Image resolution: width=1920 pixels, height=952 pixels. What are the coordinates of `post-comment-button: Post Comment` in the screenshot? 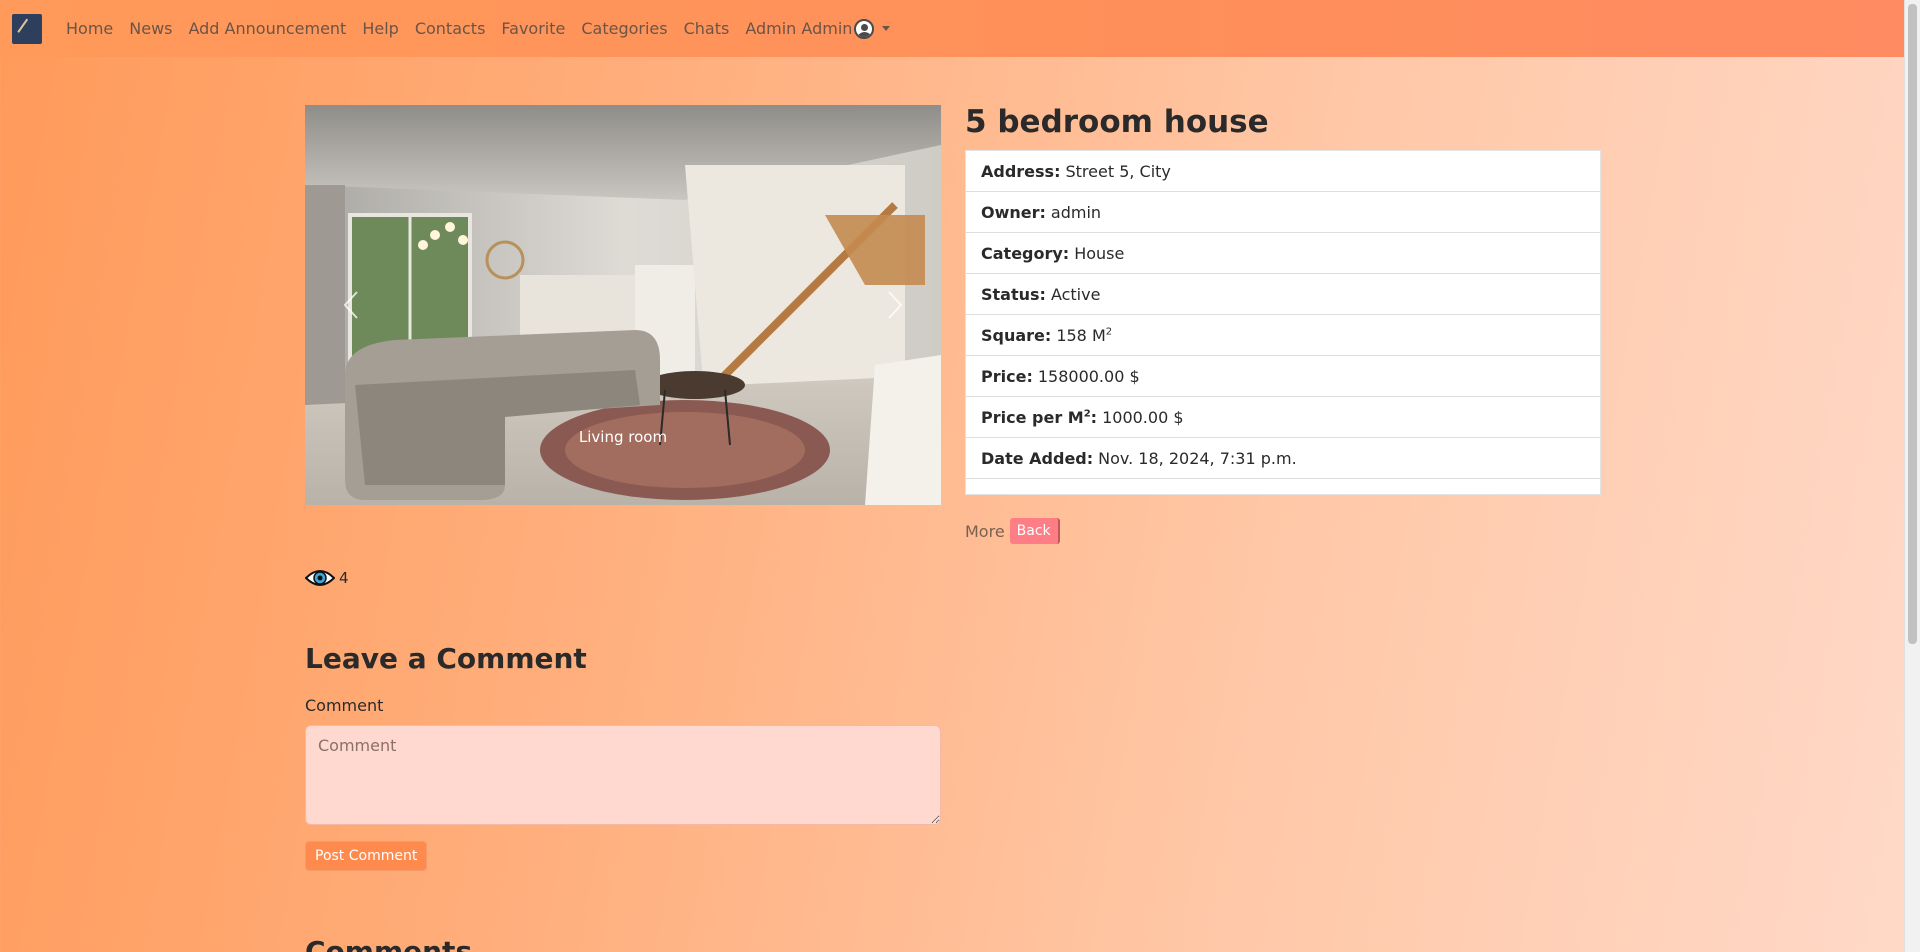 It's located at (366, 856).